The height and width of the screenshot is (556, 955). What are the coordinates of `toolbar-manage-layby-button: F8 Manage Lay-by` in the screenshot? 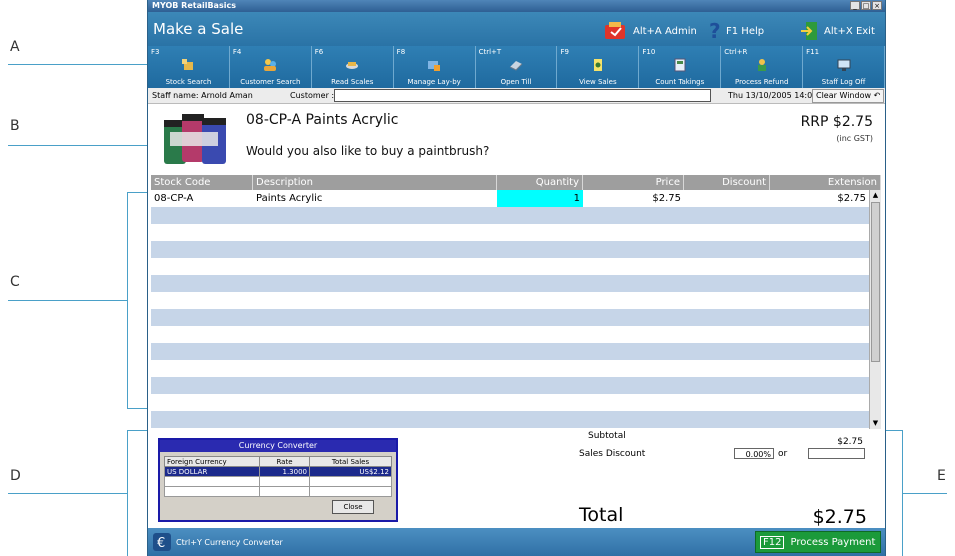 It's located at (435, 67).